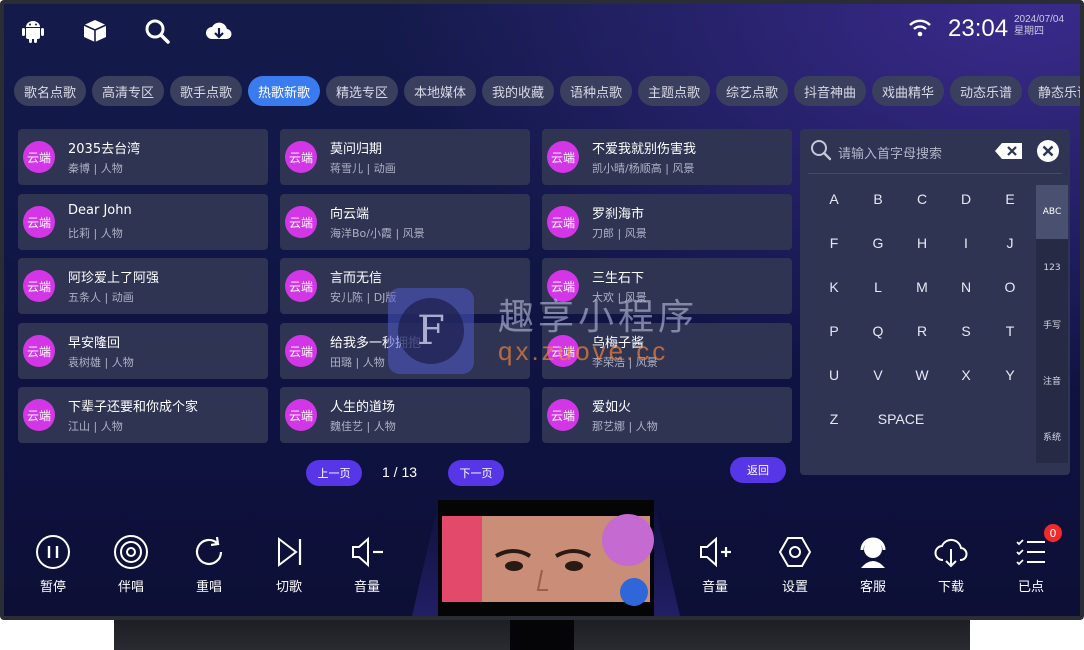  I want to click on key-y: Y, so click(1010, 375).